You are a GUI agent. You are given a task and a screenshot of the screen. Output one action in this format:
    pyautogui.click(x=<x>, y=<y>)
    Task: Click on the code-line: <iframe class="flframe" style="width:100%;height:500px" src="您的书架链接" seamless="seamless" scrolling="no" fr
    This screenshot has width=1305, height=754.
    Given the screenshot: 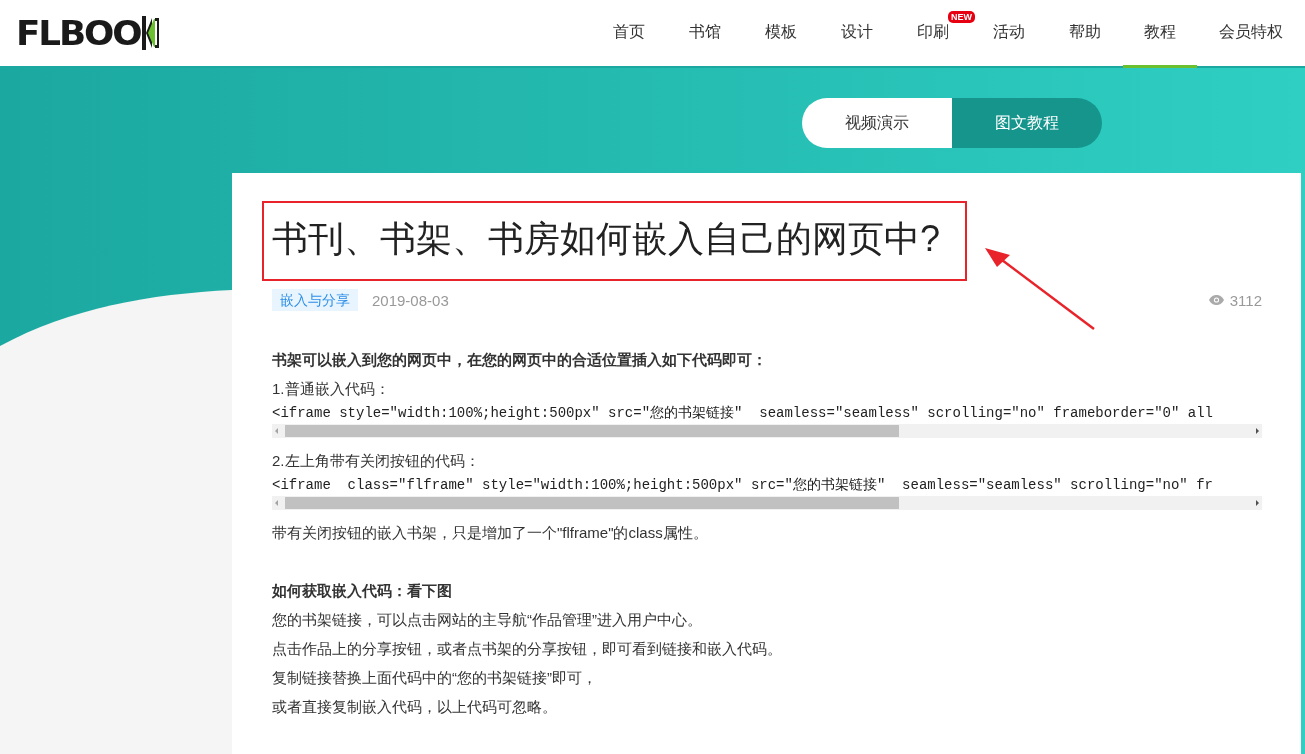 What is the action you would take?
    pyautogui.click(x=742, y=485)
    